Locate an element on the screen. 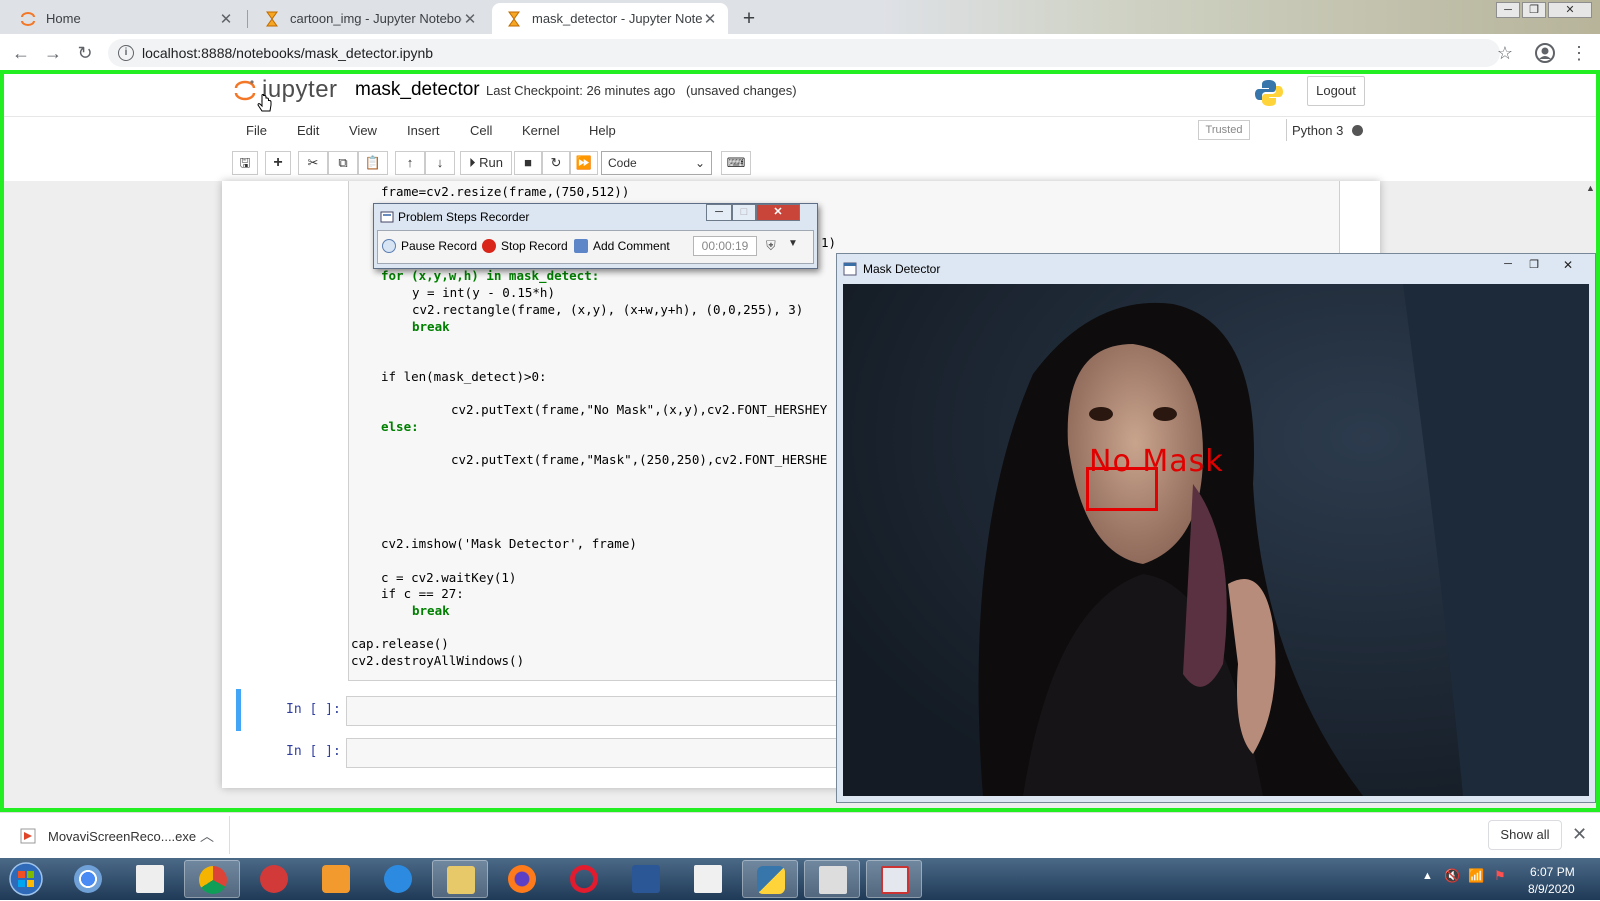  bookmark-star-icon: ☆ is located at coordinates (1505, 53).